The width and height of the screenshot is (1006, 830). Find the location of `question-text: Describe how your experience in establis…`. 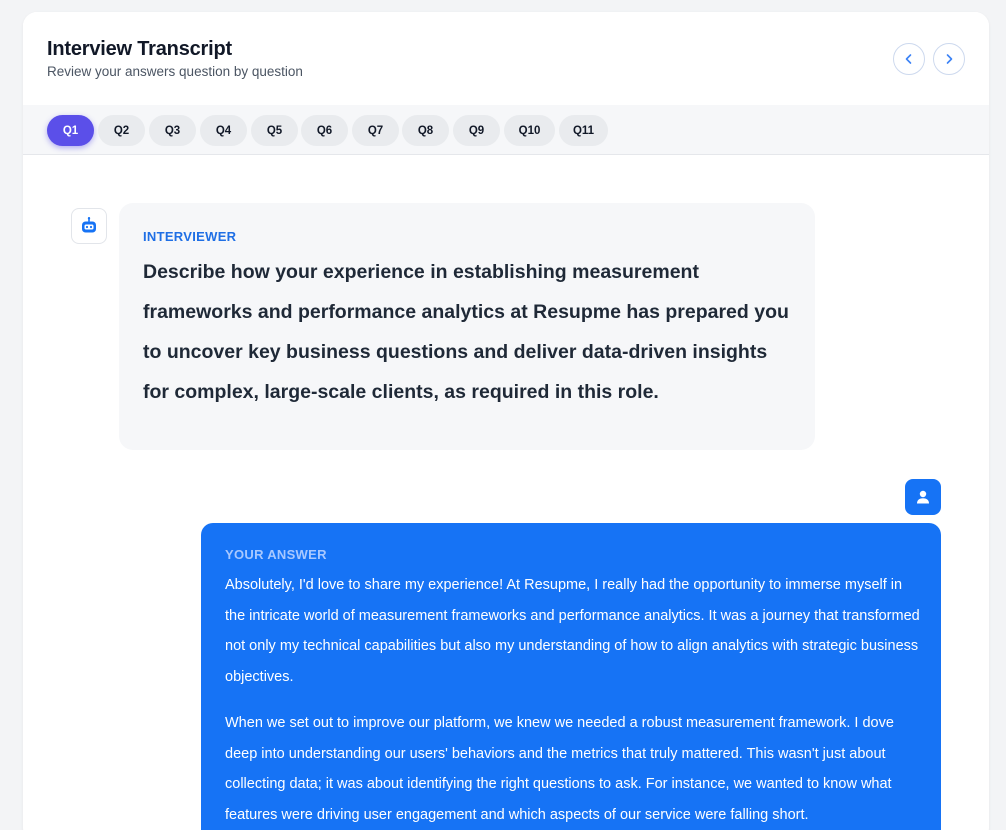

question-text: Describe how your experience in establis… is located at coordinates (466, 332).